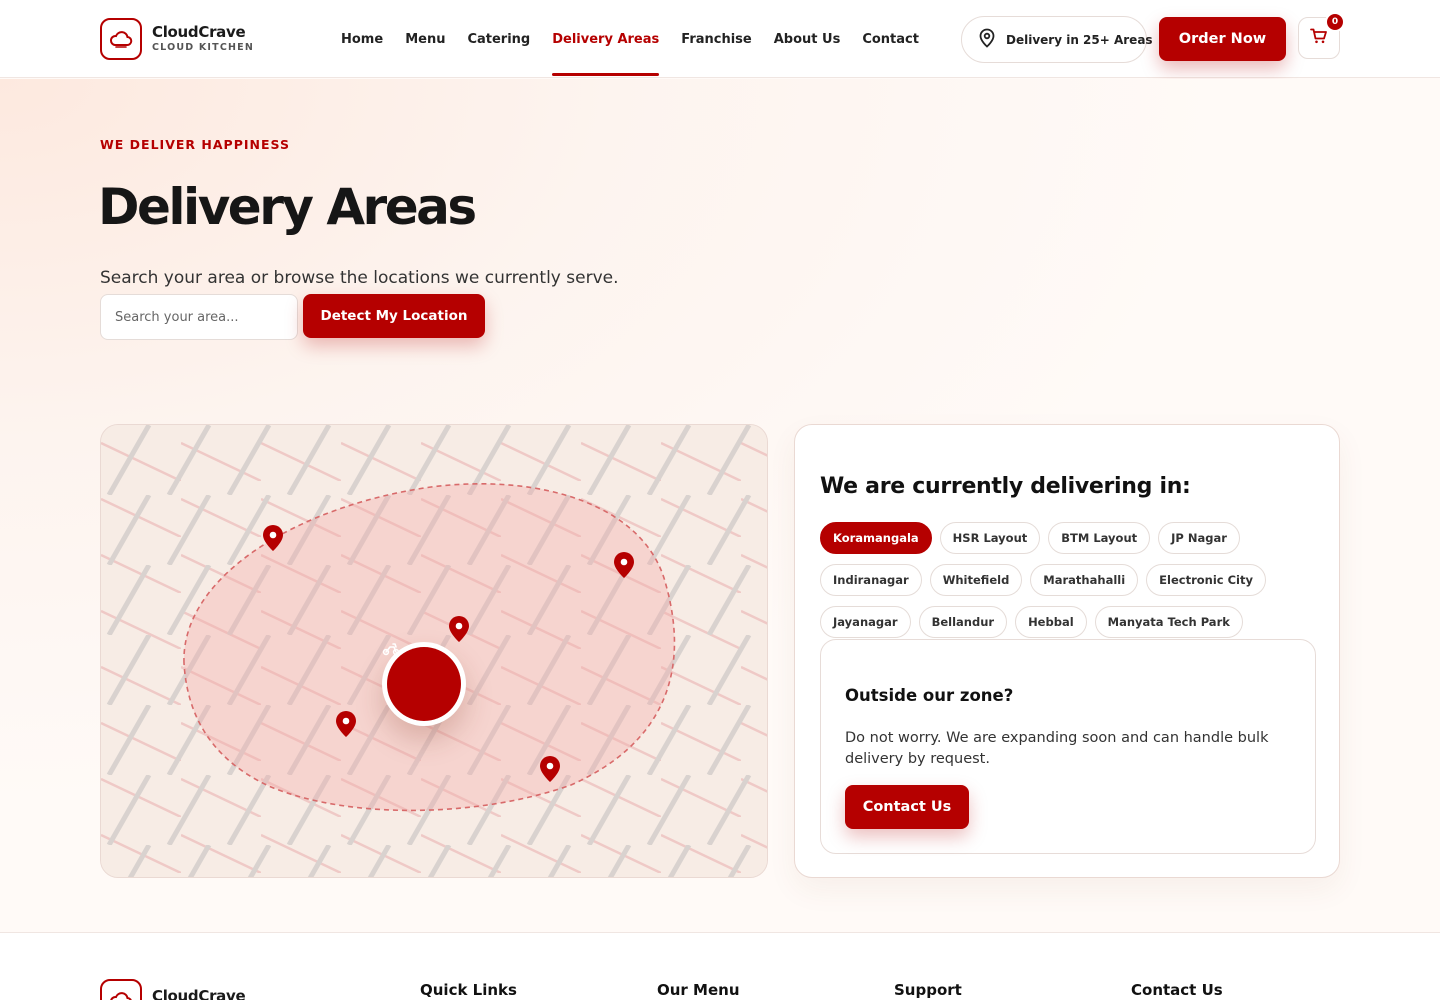 The image size is (1440, 1000). I want to click on delivery-pill-label: Delivery in 25+ Areas, so click(1079, 39).